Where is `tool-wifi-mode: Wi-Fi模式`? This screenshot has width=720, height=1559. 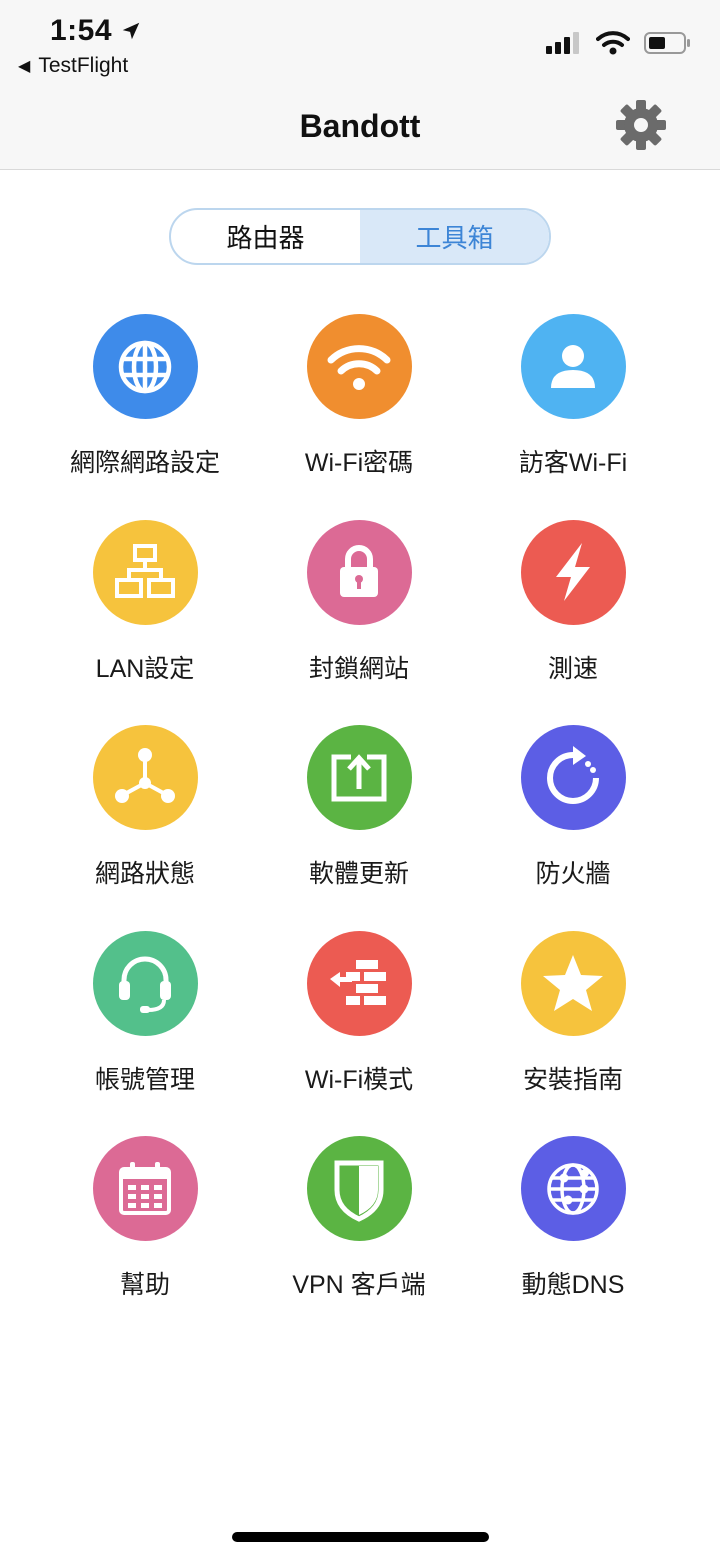 tool-wifi-mode: Wi-Fi模式 is located at coordinates (359, 1033).